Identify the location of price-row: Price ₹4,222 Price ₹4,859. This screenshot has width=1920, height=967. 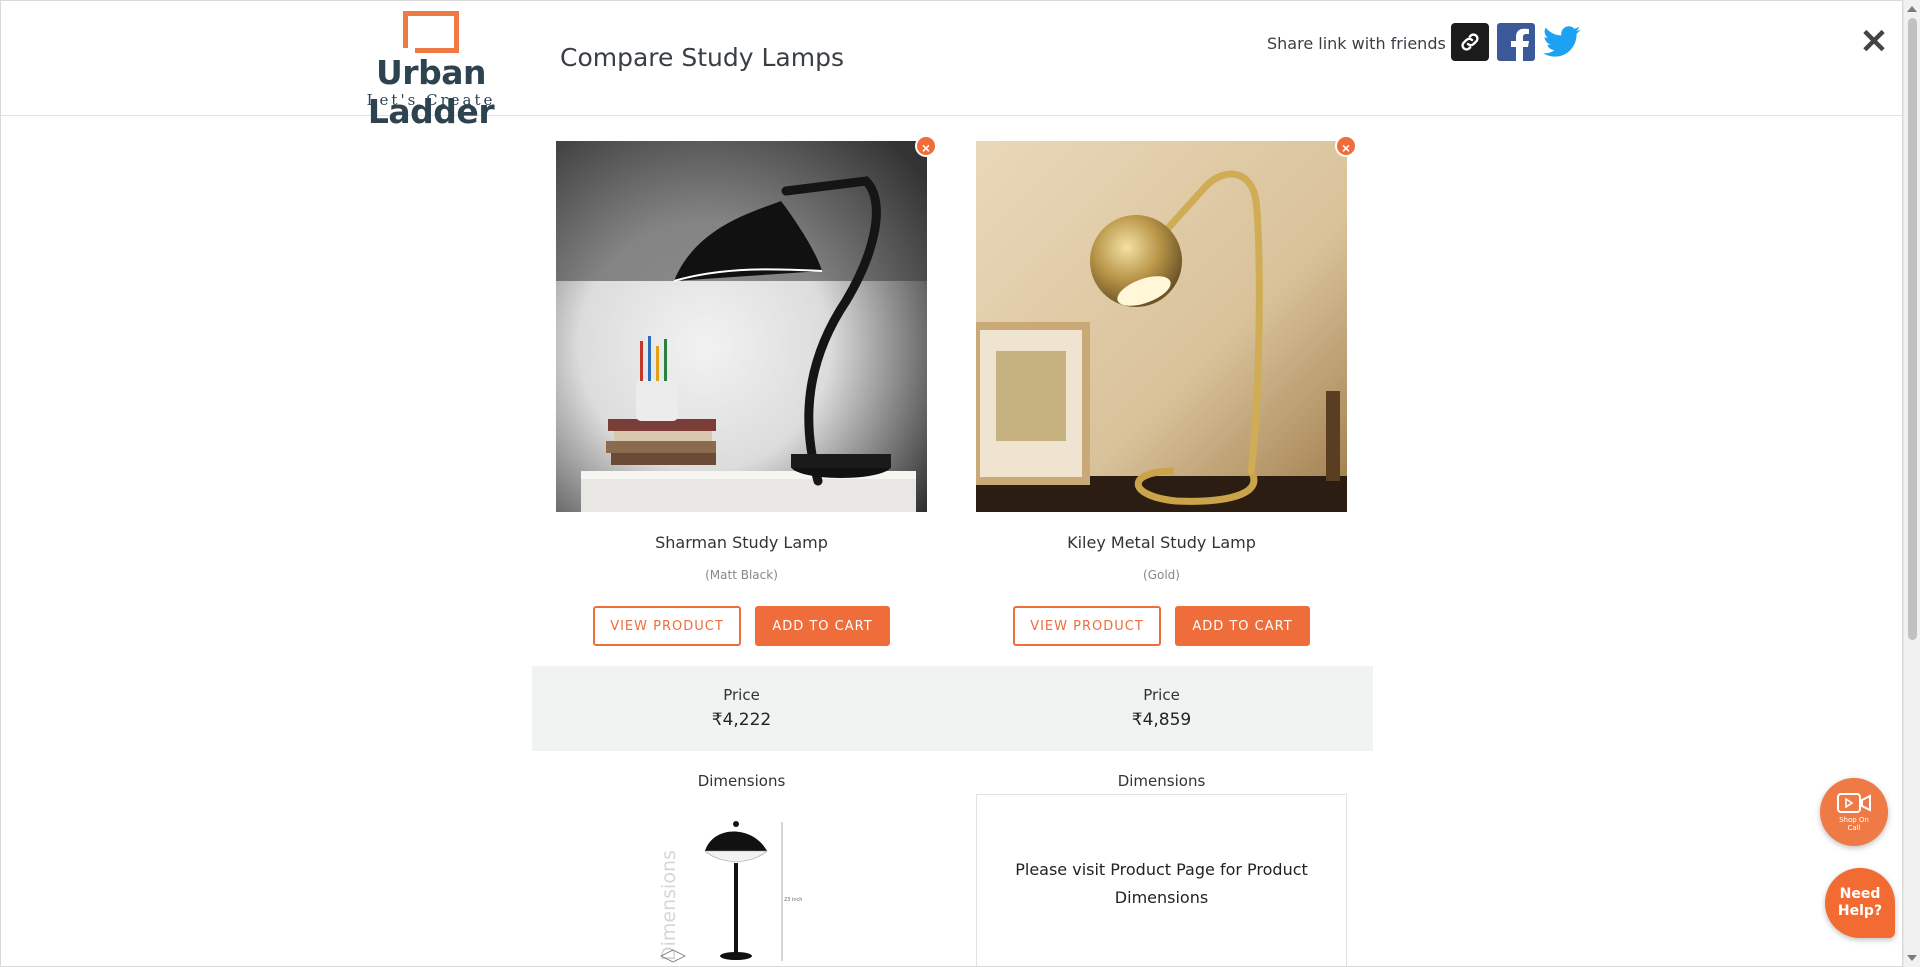
(952, 708).